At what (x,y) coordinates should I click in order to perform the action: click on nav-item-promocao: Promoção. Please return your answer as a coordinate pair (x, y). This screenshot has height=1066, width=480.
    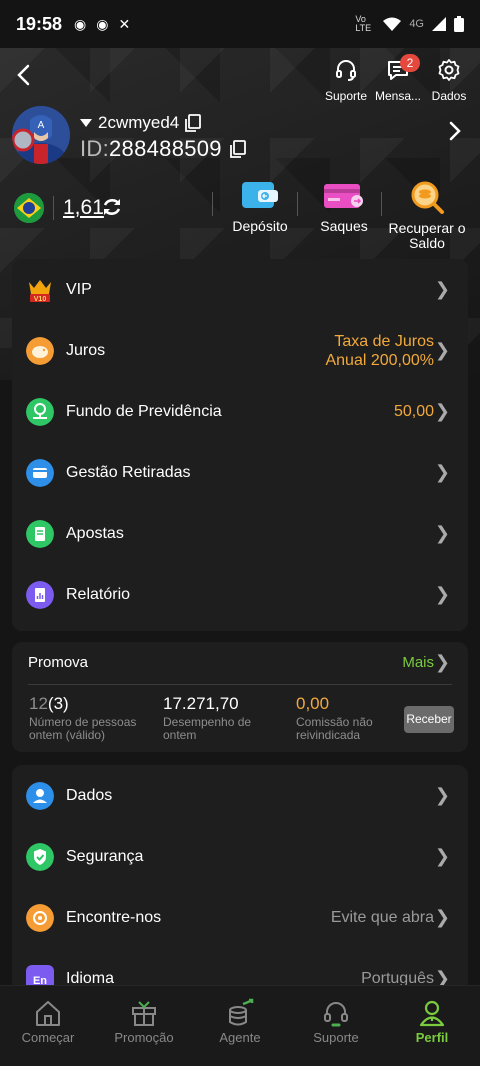
    Looking at the image, I should click on (144, 1026).